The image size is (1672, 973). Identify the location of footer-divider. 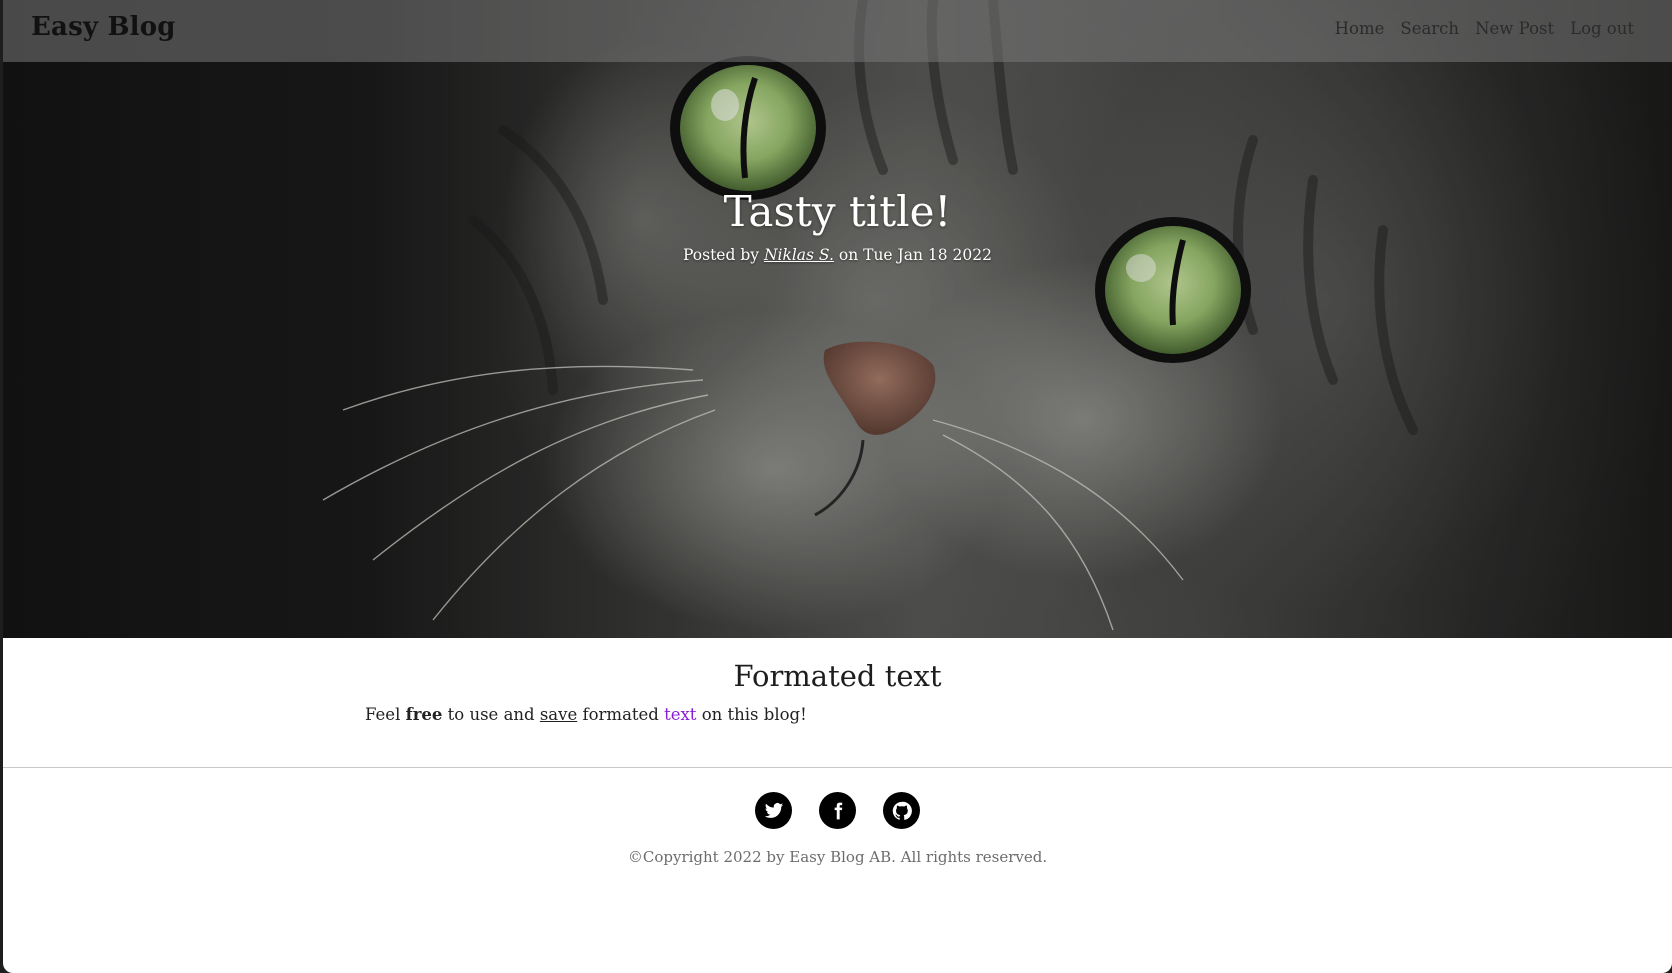
(837, 767).